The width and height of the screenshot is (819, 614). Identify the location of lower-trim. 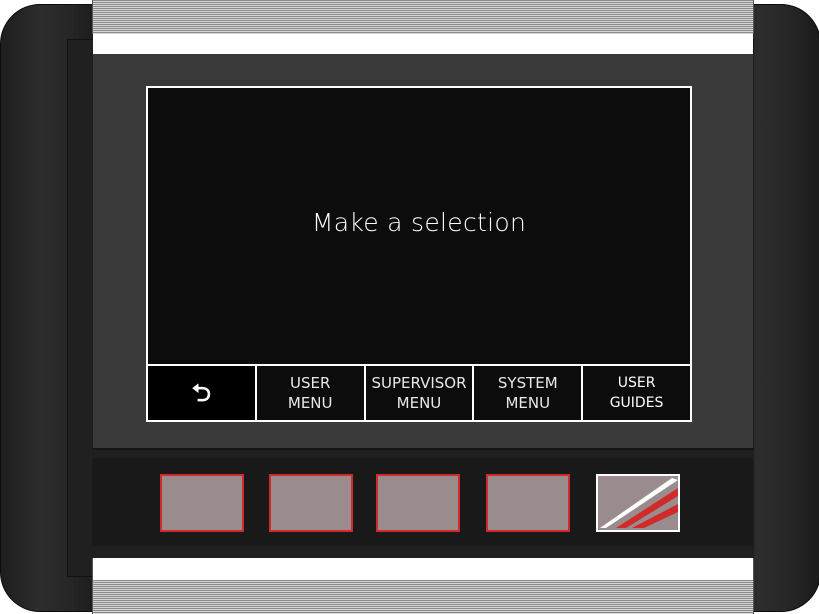
(423, 569).